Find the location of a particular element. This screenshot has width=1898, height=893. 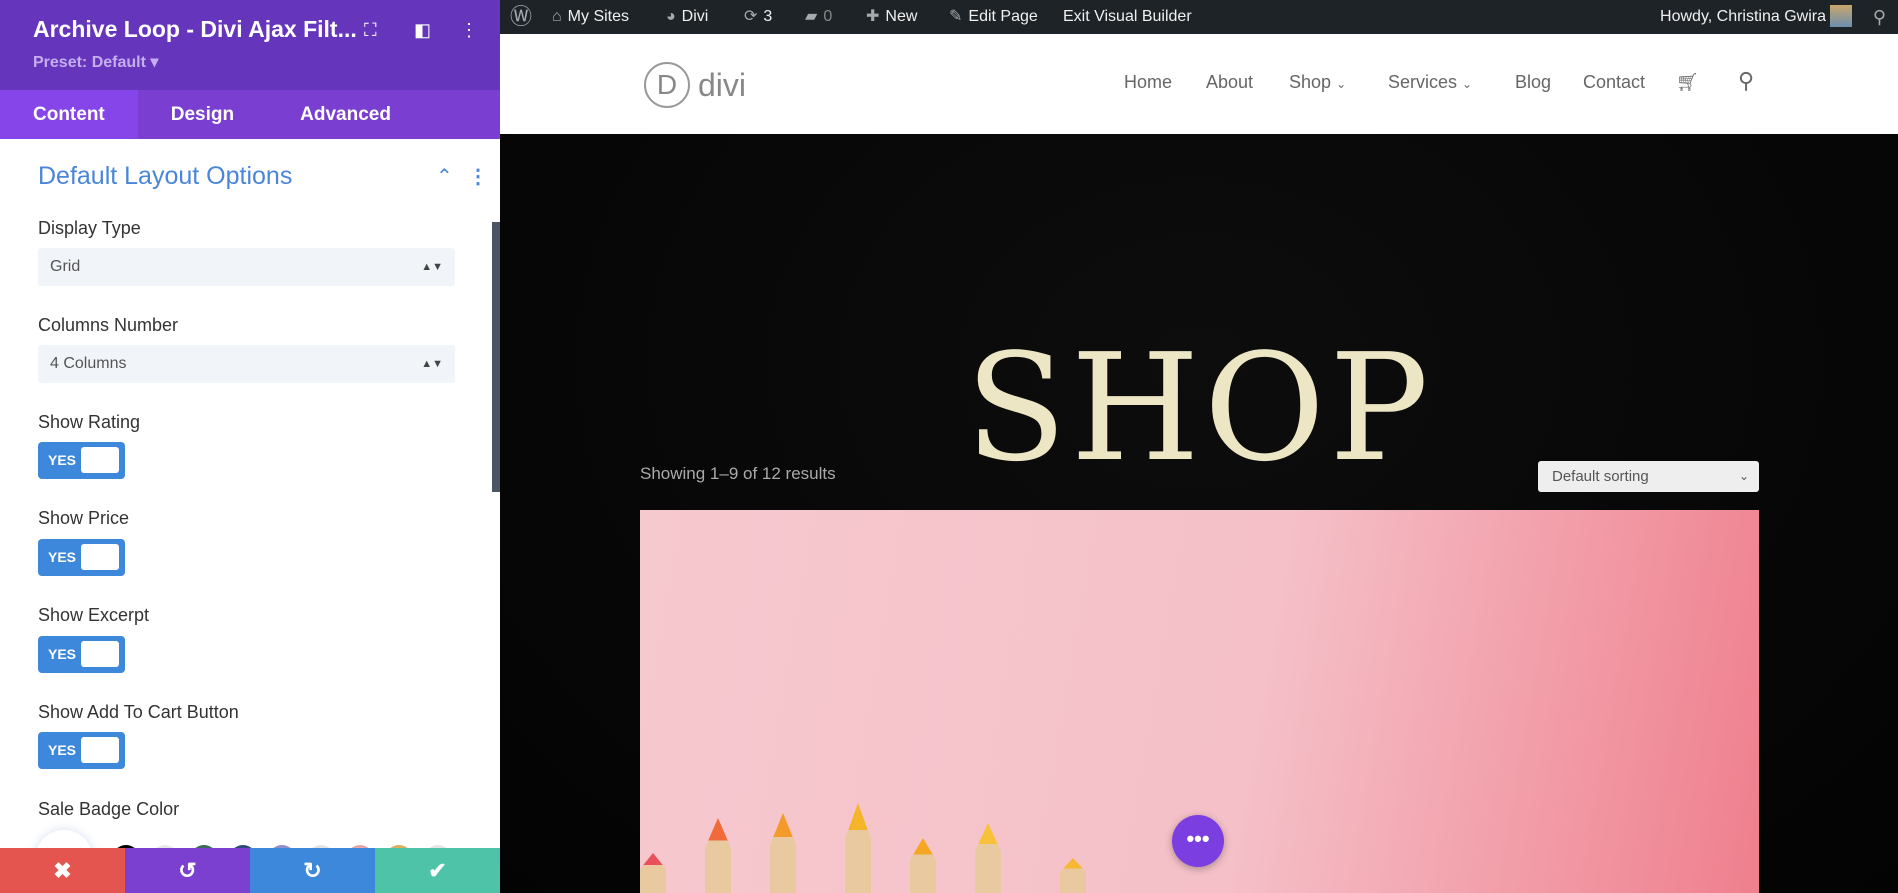

section-menu-icon: ⋮ is located at coordinates (478, 176).